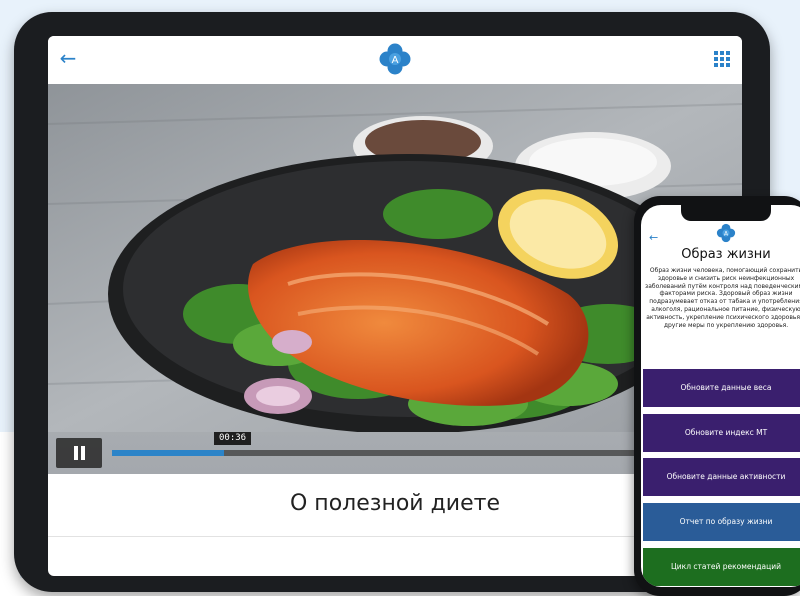 The image size is (800, 596). I want to click on page-title: Образ жизни, so click(726, 254).